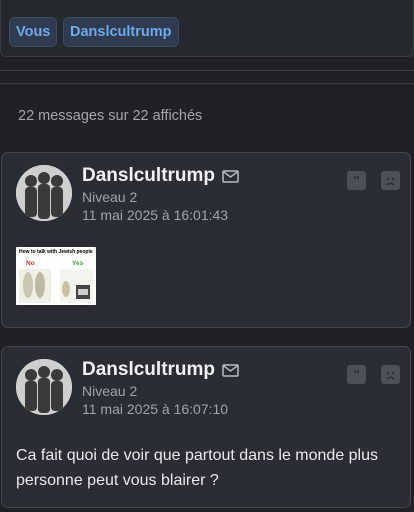  Describe the element at coordinates (207, 28) in the screenshot. I see `recipients-panel: Vous Danslcultrump` at that location.